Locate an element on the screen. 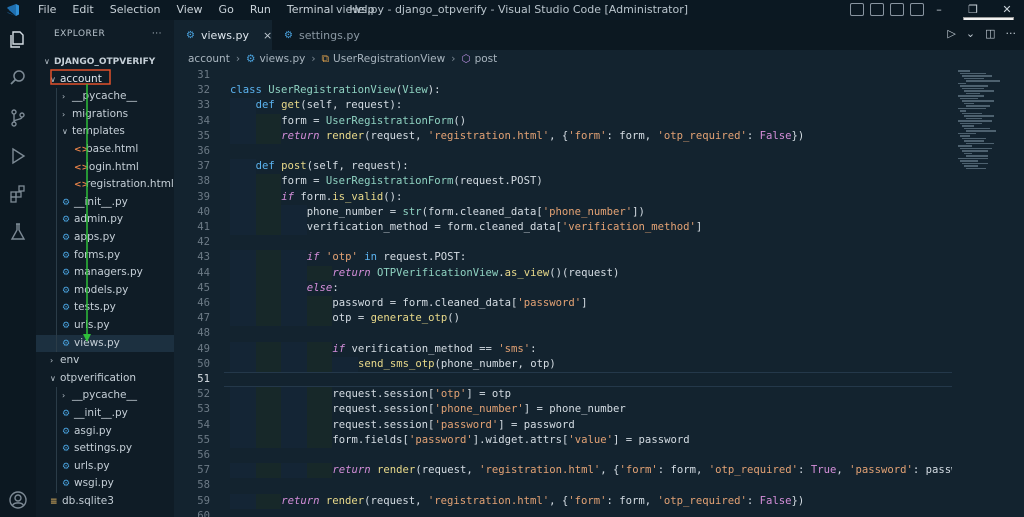 The height and width of the screenshot is (517, 1024). minimap is located at coordinates (988, 292).